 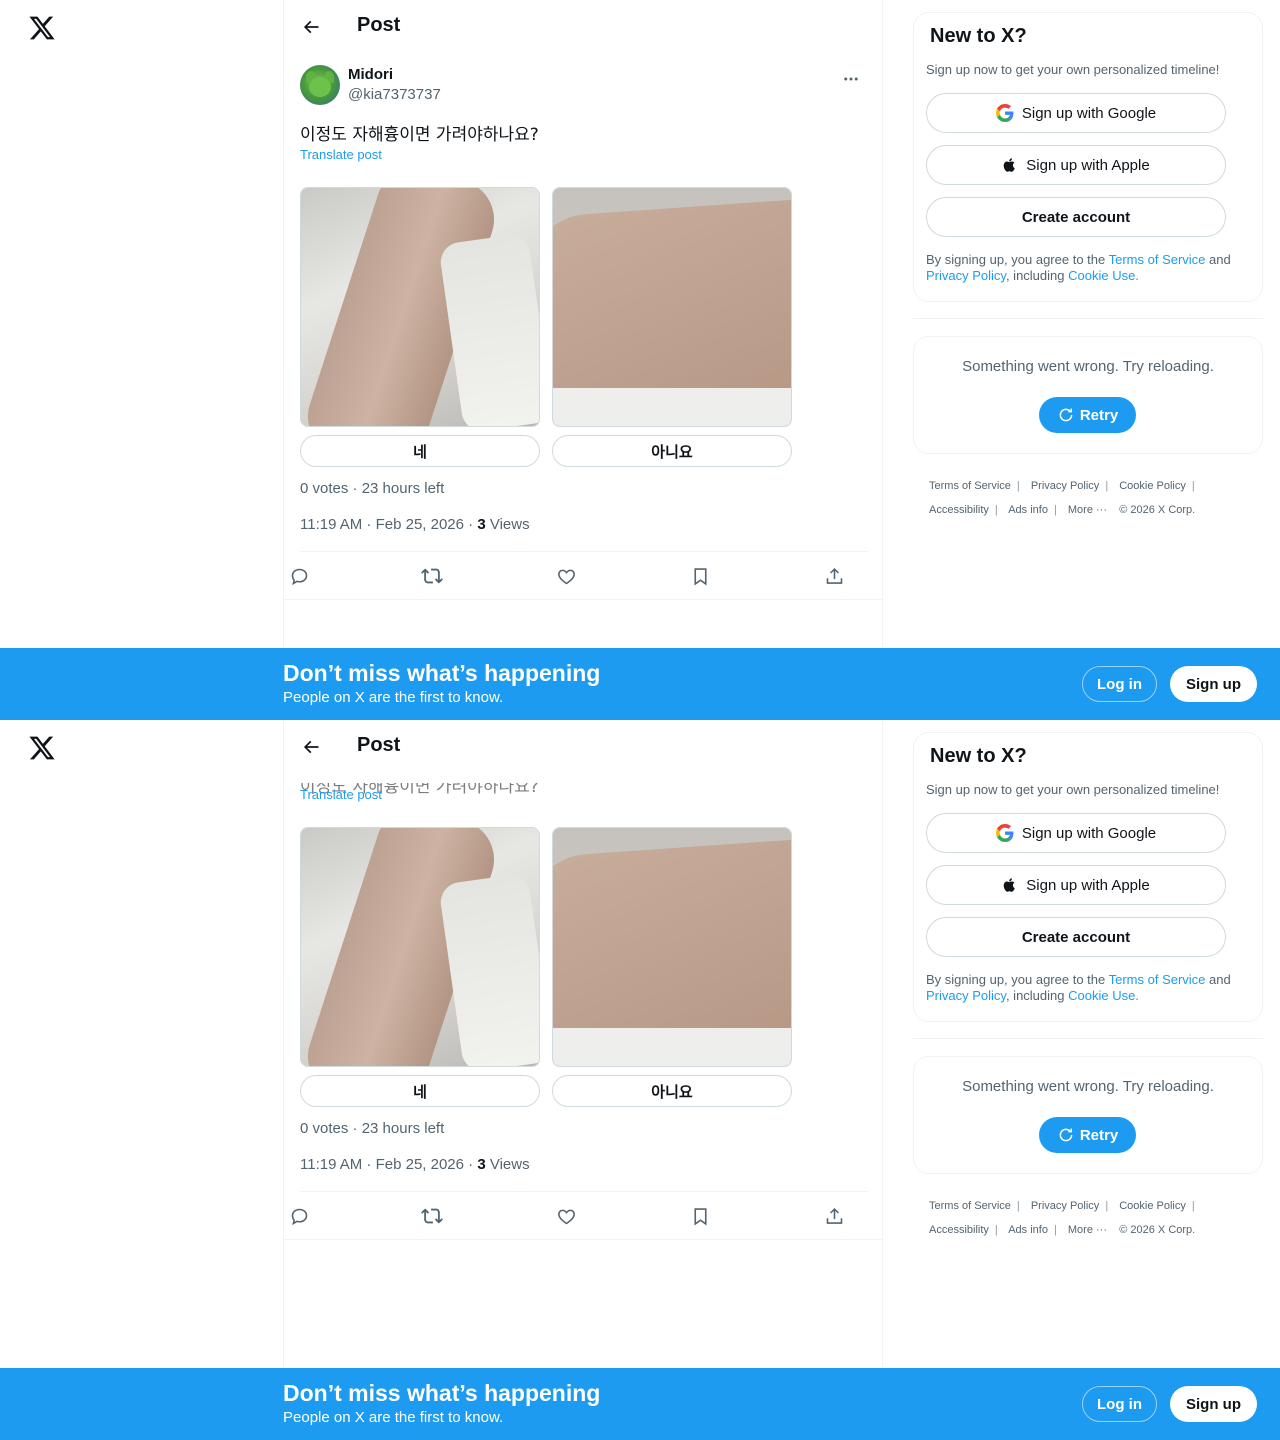 What do you see at coordinates (1010, 165) in the screenshot?
I see `apple-icon` at bounding box center [1010, 165].